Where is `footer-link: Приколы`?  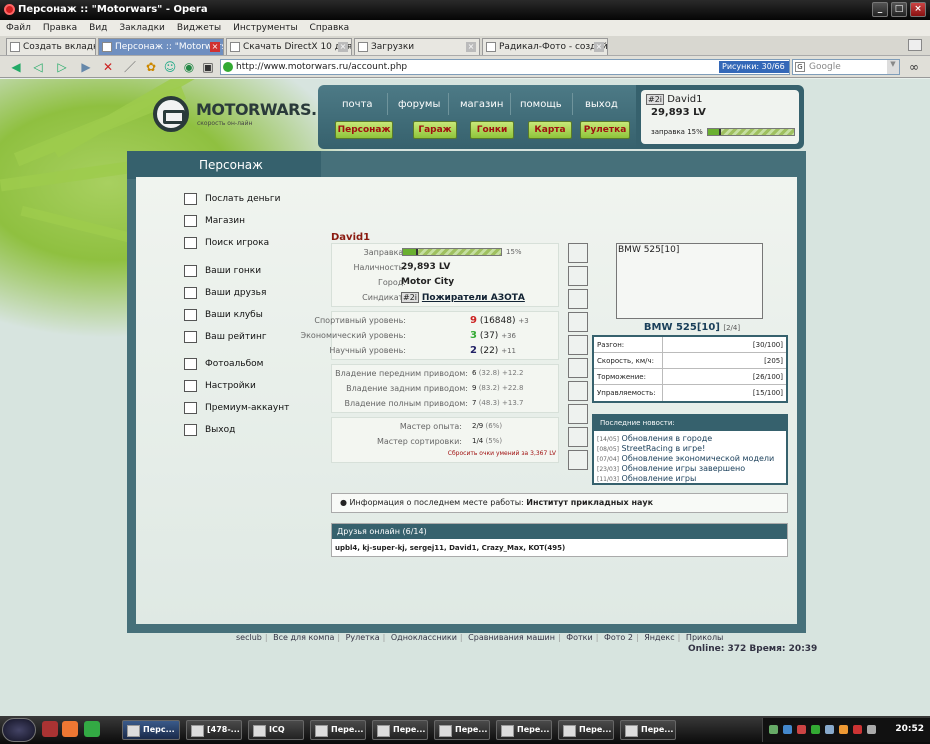 footer-link: Приколы is located at coordinates (704, 637).